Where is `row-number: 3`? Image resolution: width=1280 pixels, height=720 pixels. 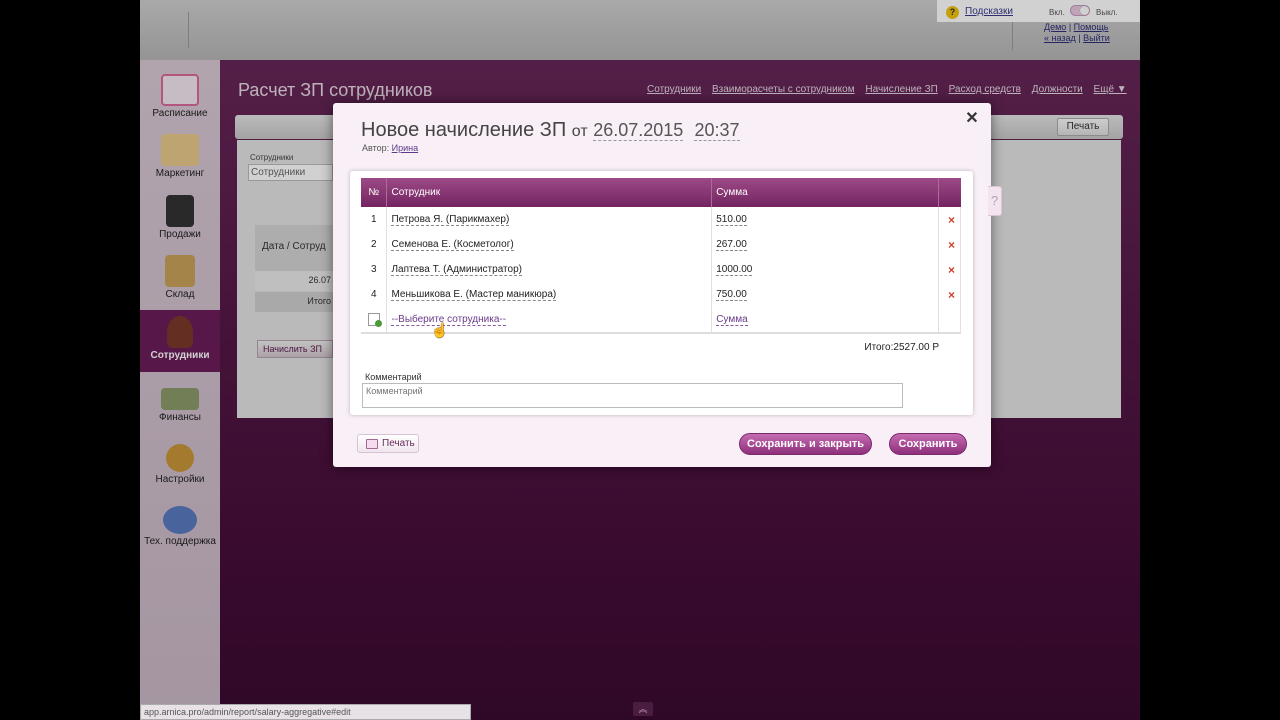
row-number: 3 is located at coordinates (374, 269).